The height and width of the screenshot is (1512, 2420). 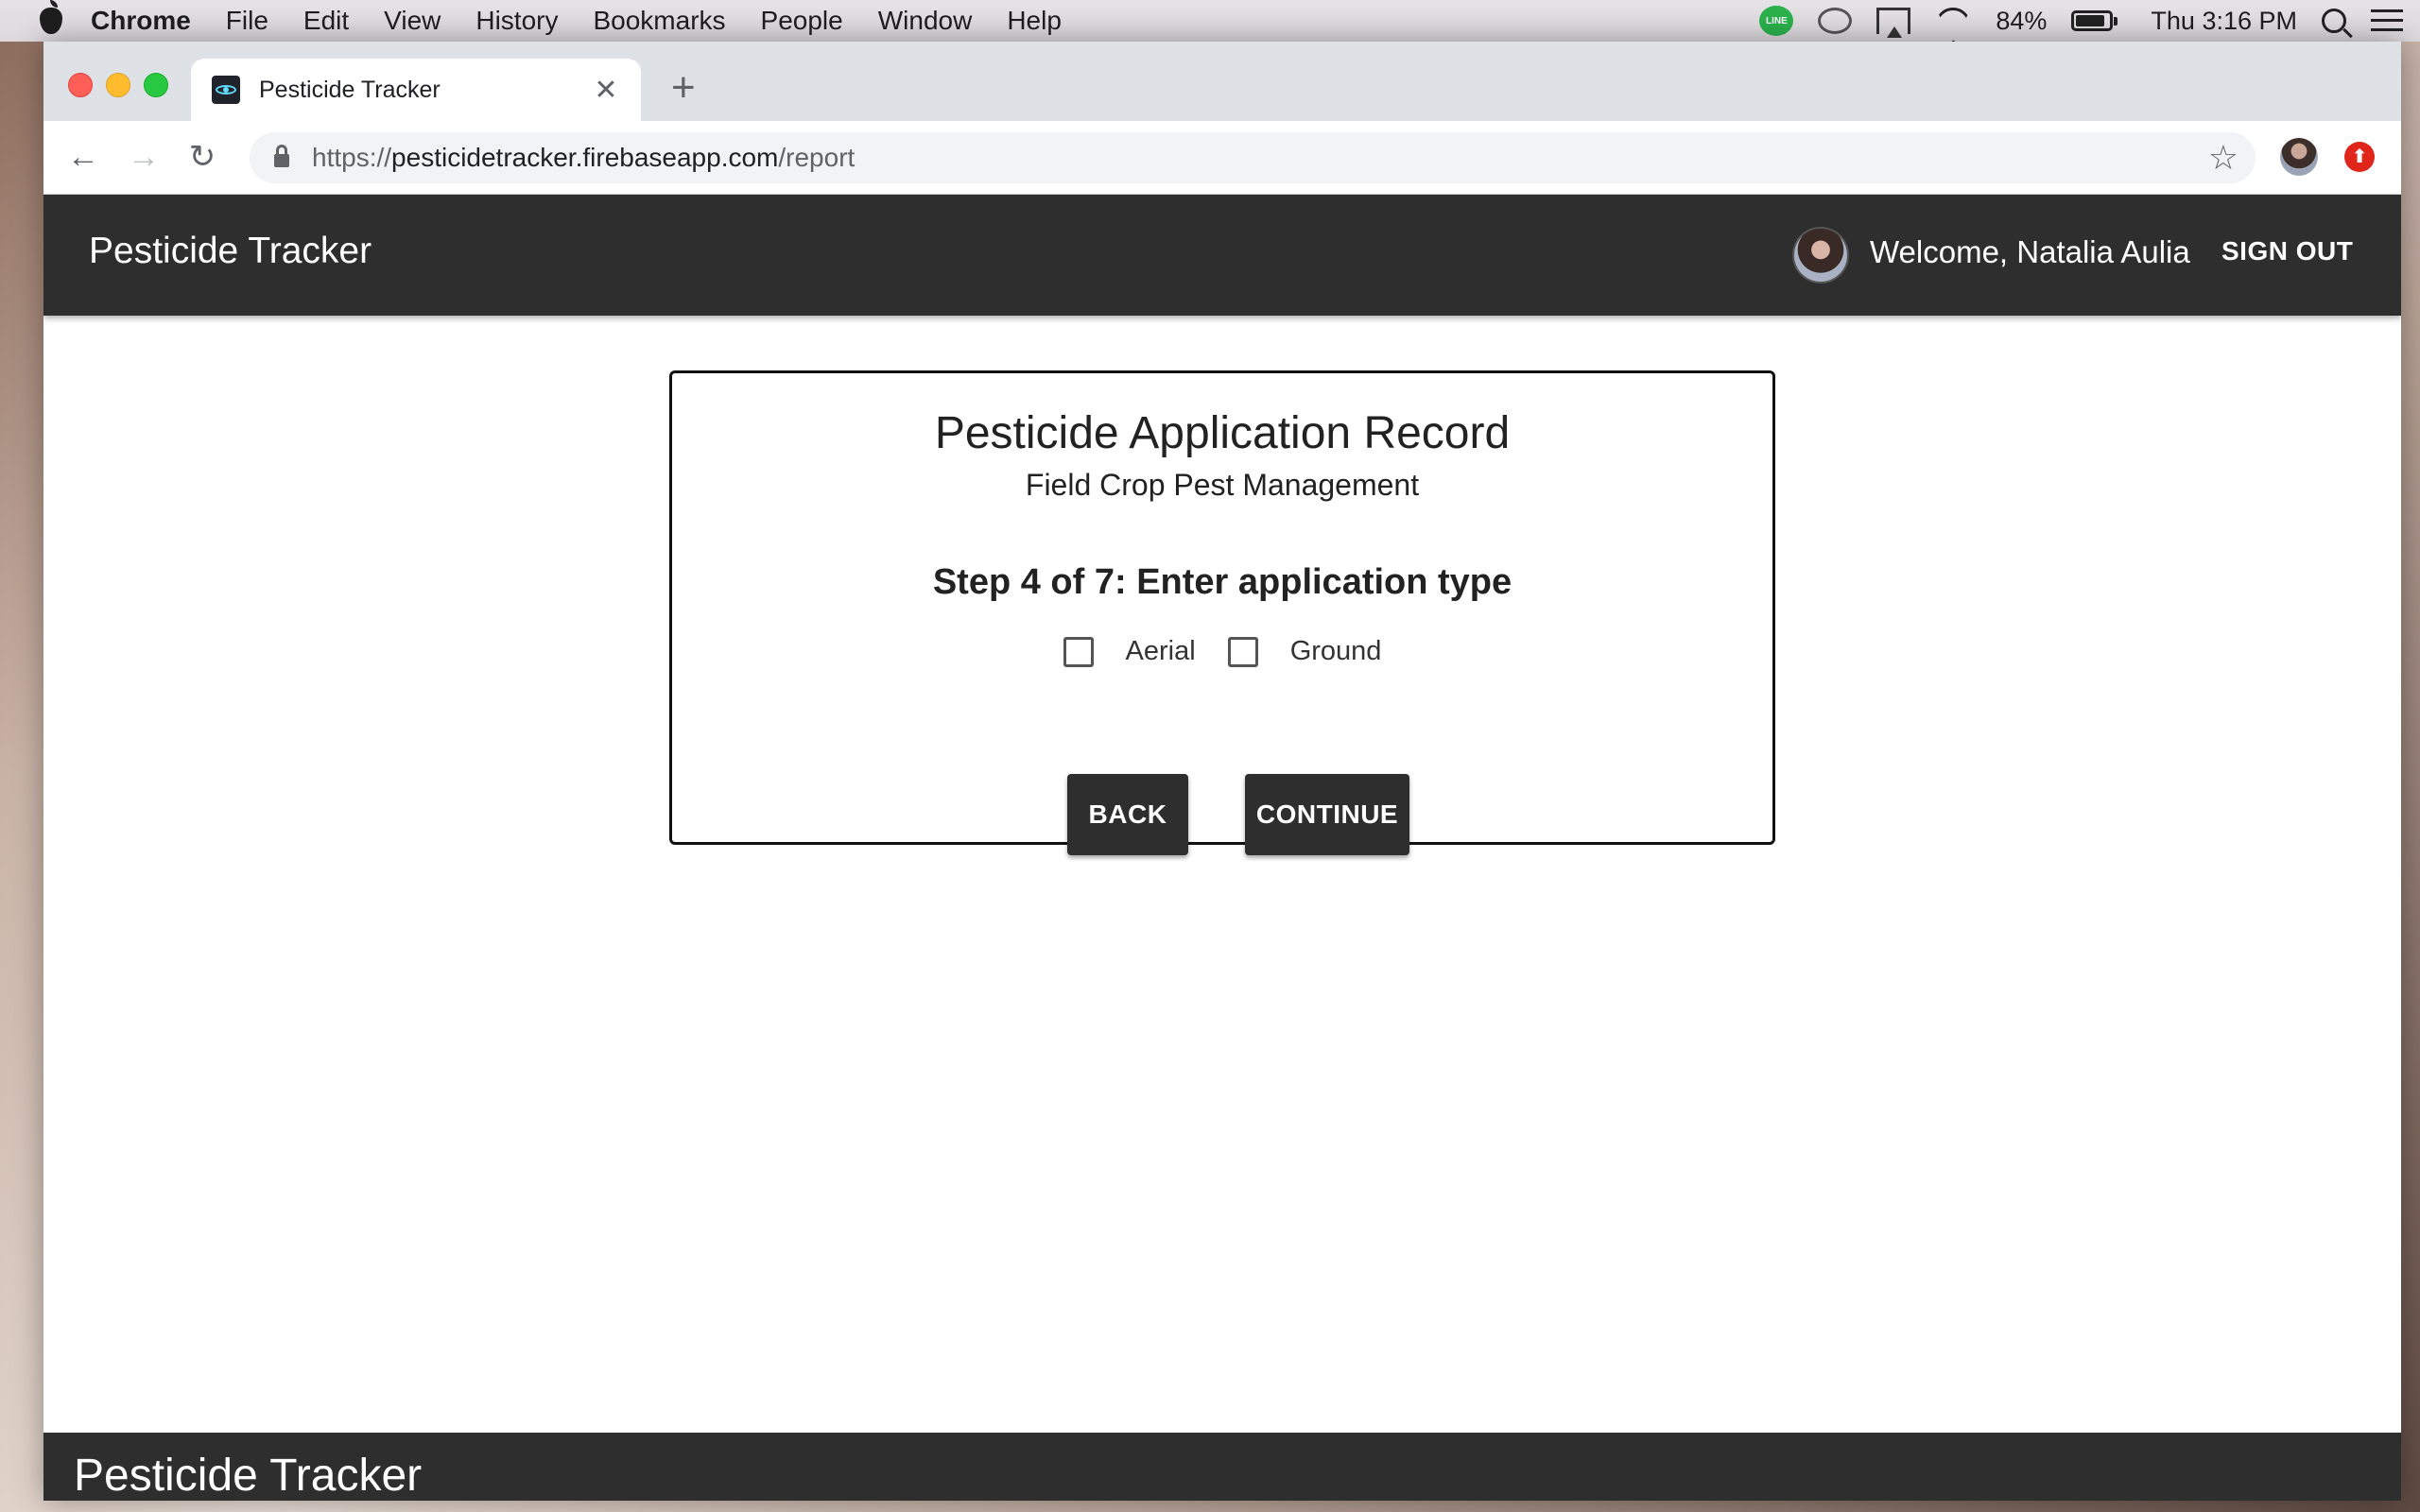 What do you see at coordinates (230, 251) in the screenshot?
I see `app-title: Pesticide Tracker` at bounding box center [230, 251].